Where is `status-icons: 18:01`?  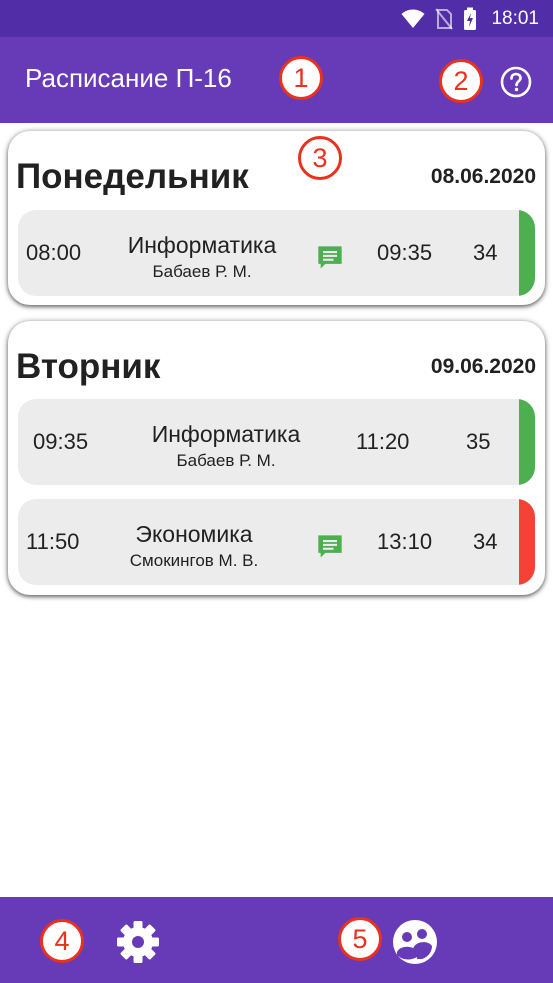
status-icons: 18:01 is located at coordinates (470, 18).